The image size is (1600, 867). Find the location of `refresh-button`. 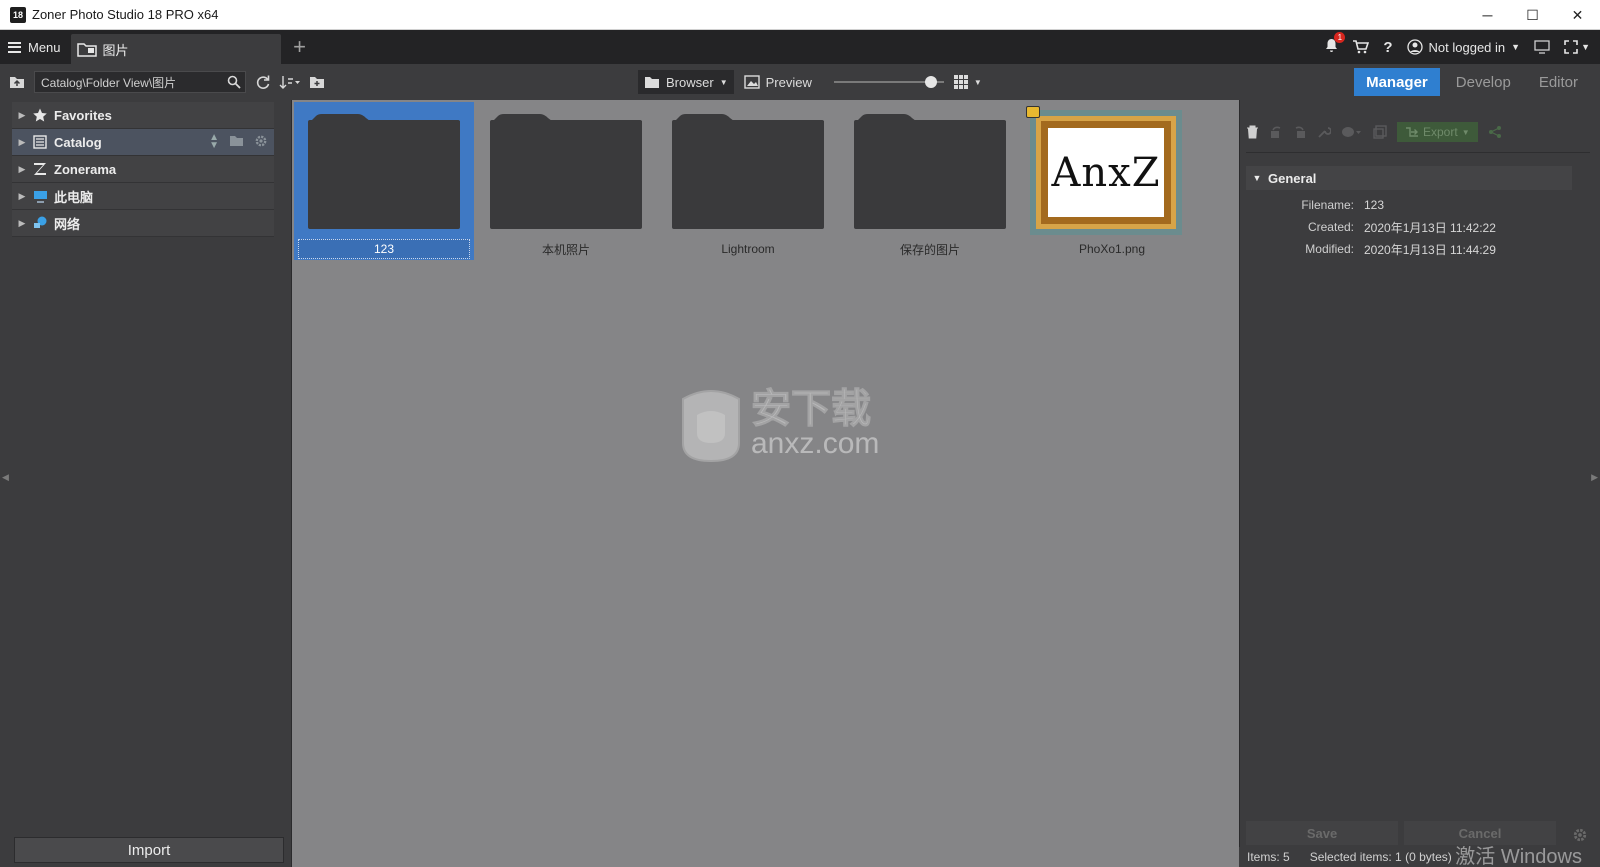

refresh-button is located at coordinates (263, 82).